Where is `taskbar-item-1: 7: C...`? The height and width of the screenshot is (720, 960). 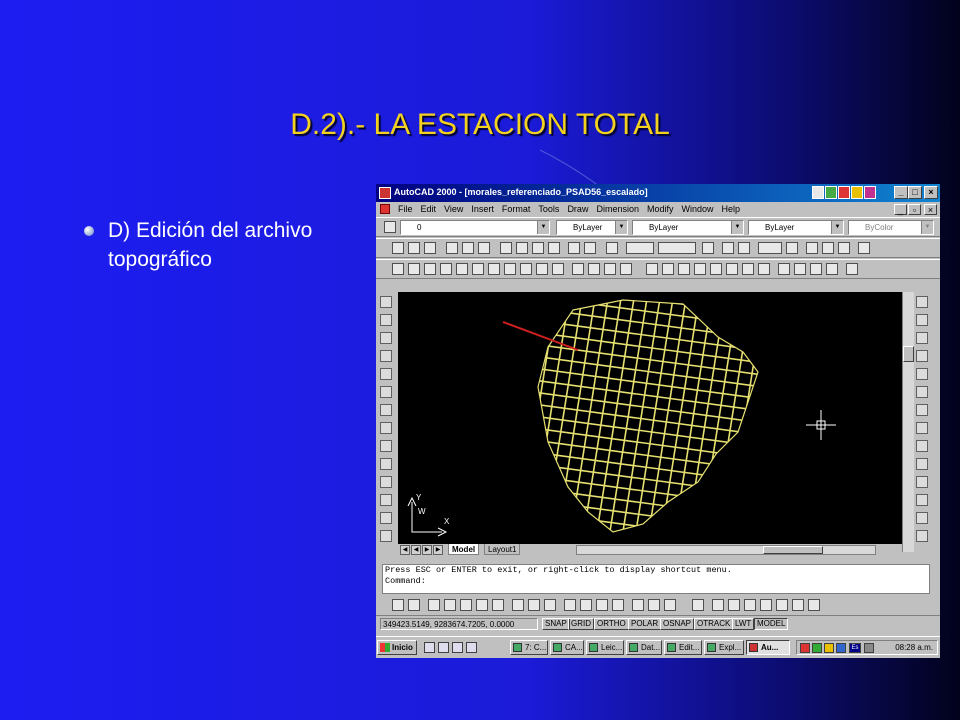 taskbar-item-1: 7: C... is located at coordinates (529, 647).